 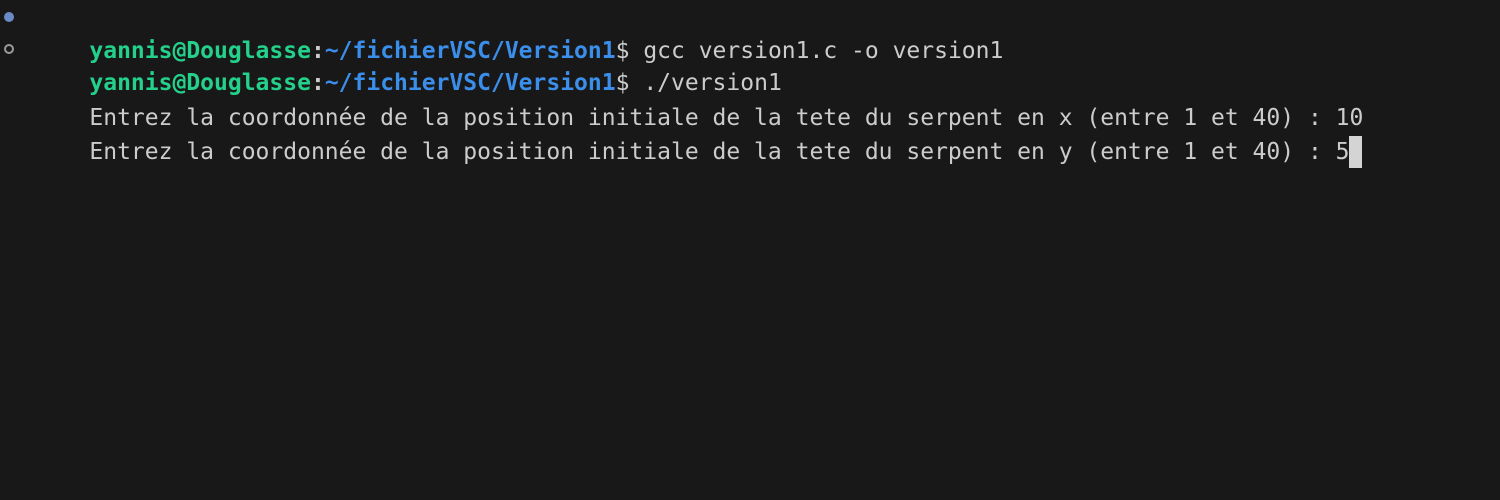 What do you see at coordinates (9, 17) in the screenshot?
I see `command-decoration-success-icon` at bounding box center [9, 17].